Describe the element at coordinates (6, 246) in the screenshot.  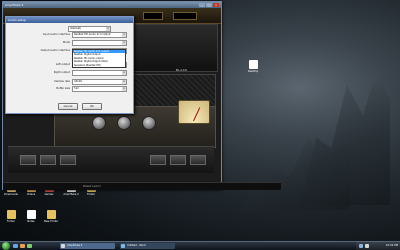
I see `start-button` at that location.